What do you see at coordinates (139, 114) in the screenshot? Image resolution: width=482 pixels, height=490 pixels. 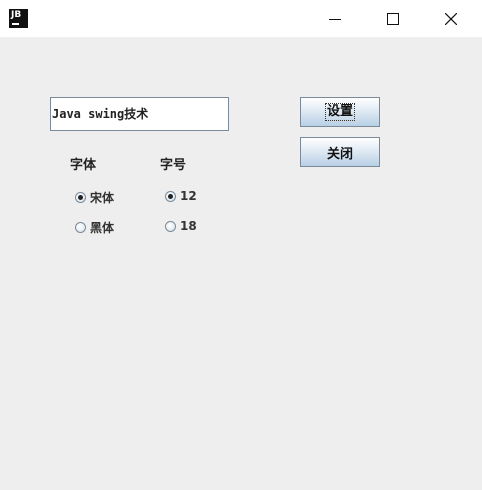 I see `text-field: Java swing技术` at bounding box center [139, 114].